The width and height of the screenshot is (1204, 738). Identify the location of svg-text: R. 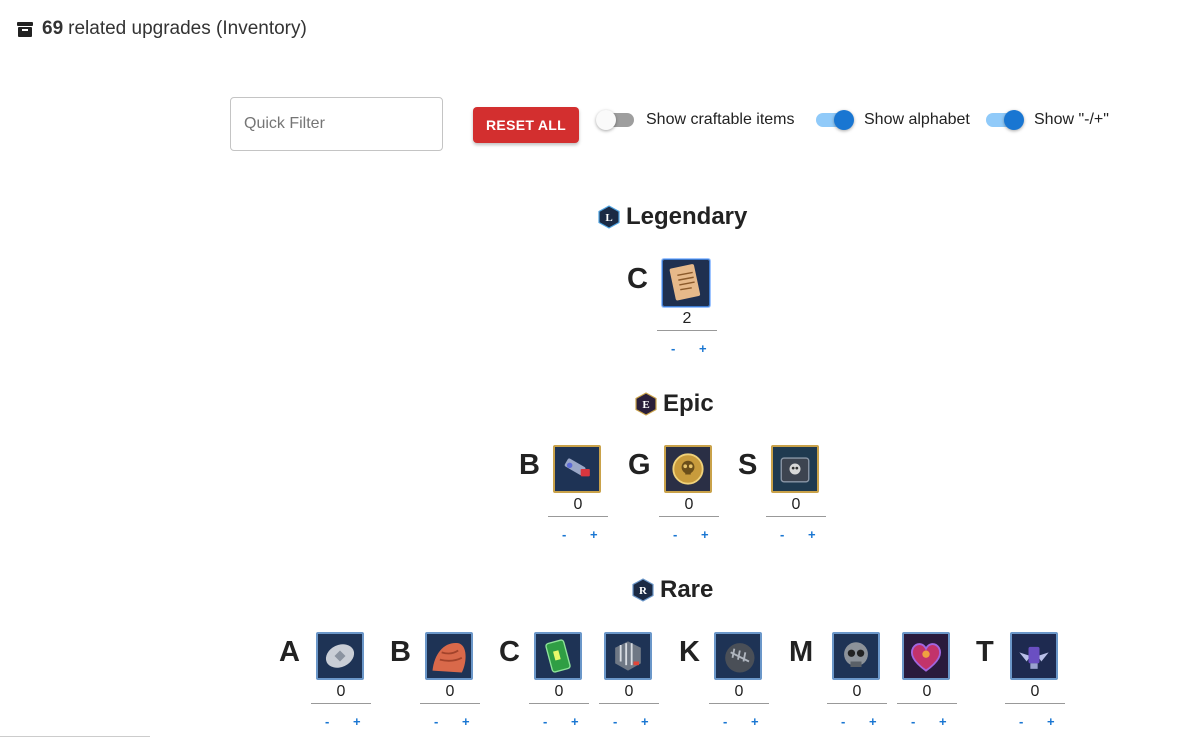
(643, 591).